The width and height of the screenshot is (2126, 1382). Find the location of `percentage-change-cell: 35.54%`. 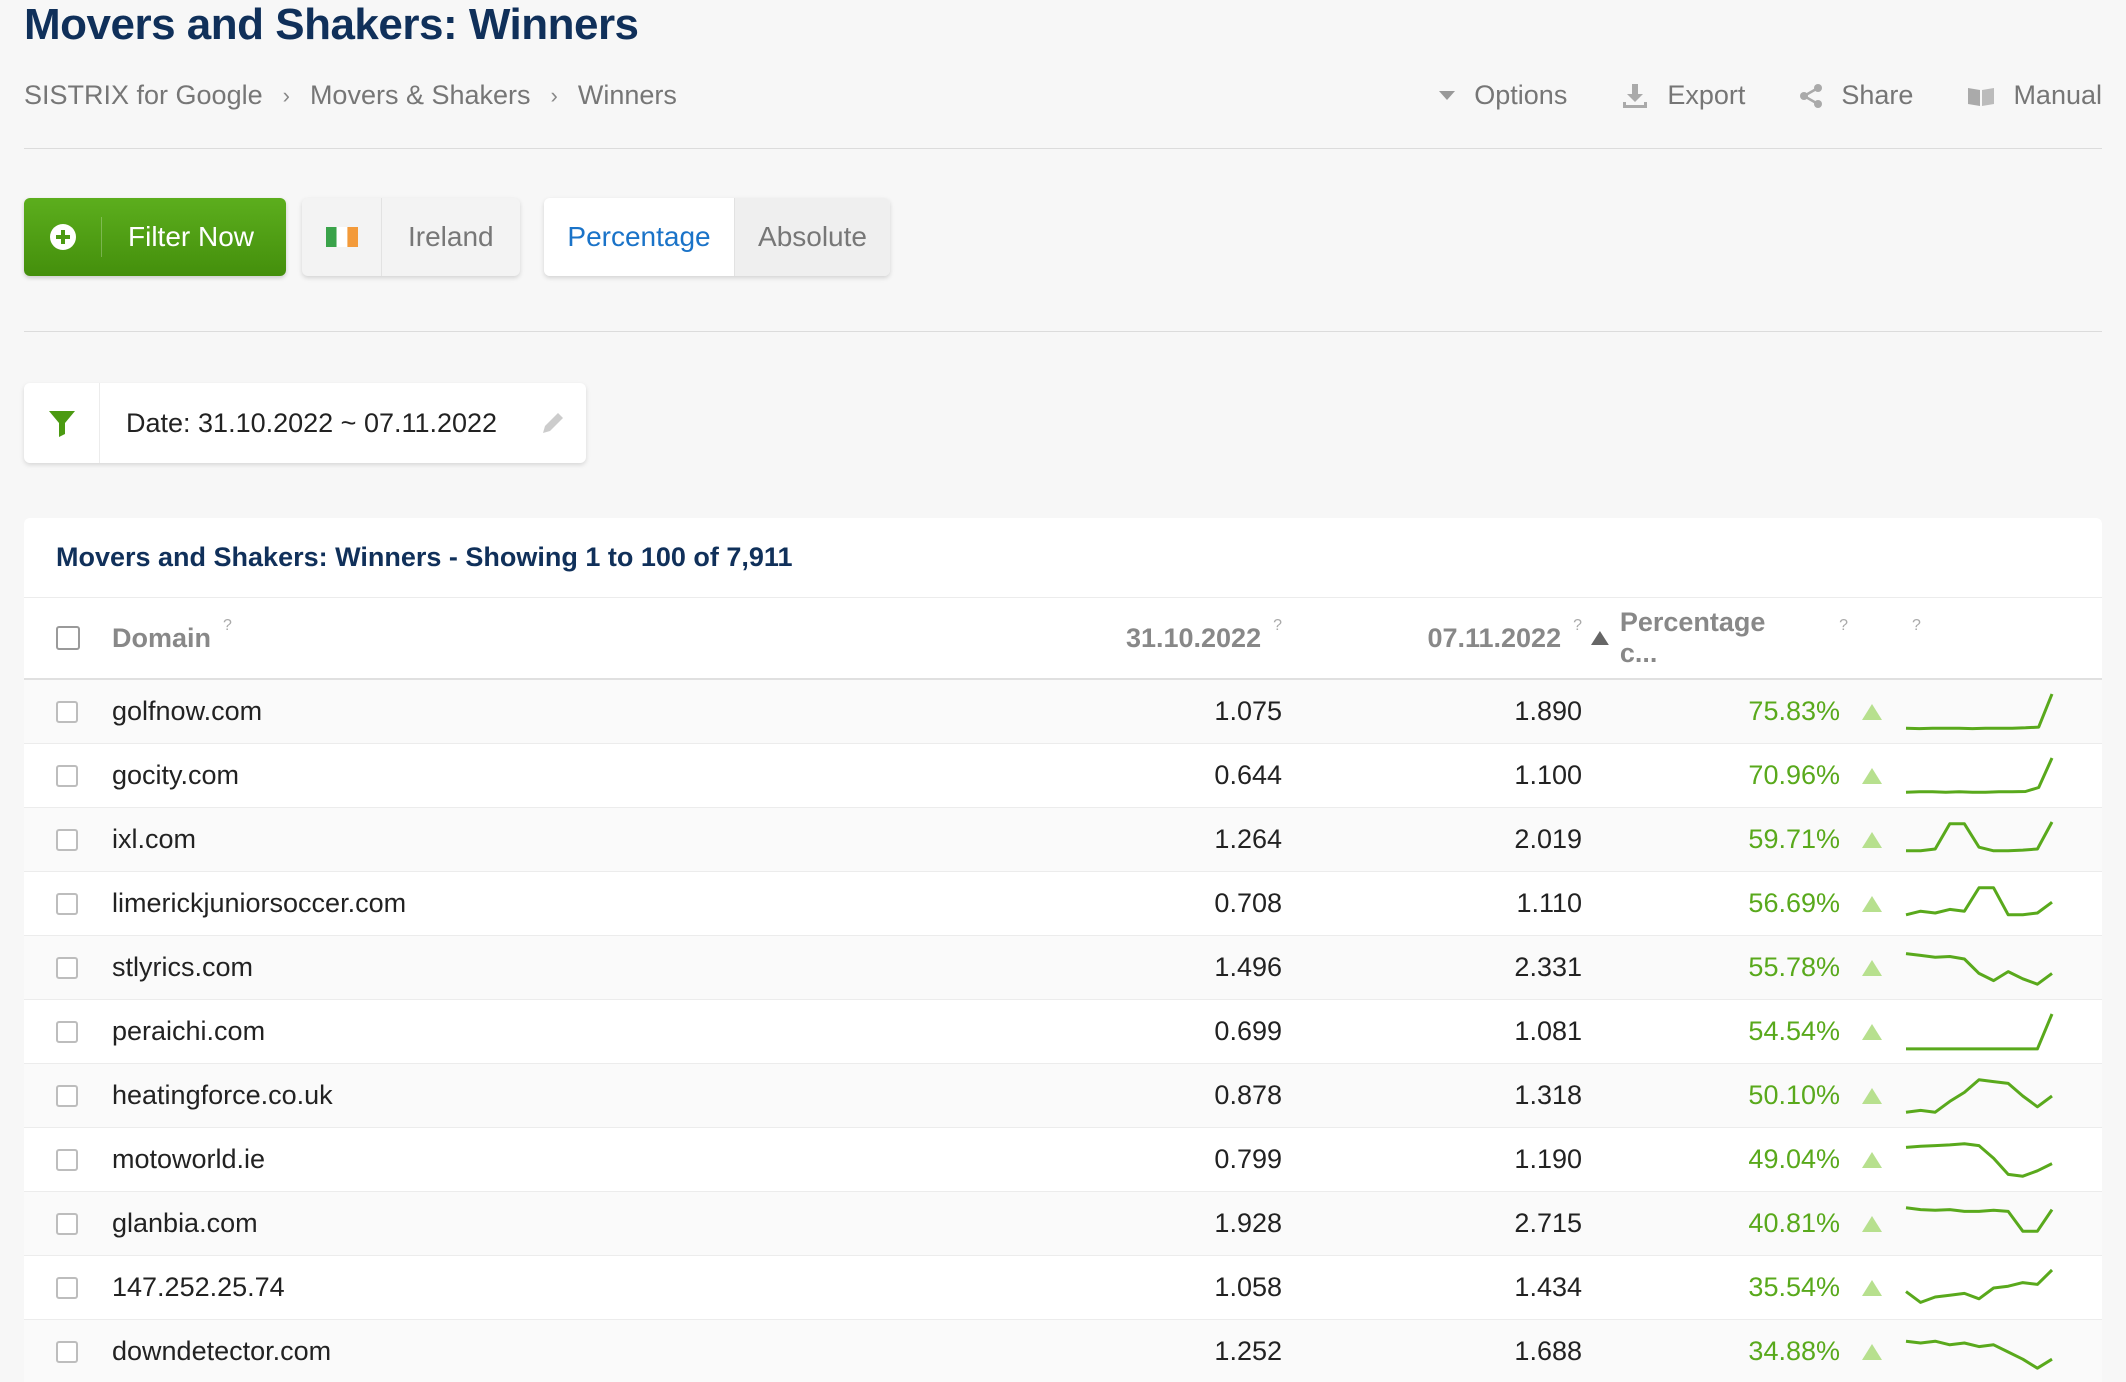

percentage-change-cell: 35.54% is located at coordinates (1794, 1287).